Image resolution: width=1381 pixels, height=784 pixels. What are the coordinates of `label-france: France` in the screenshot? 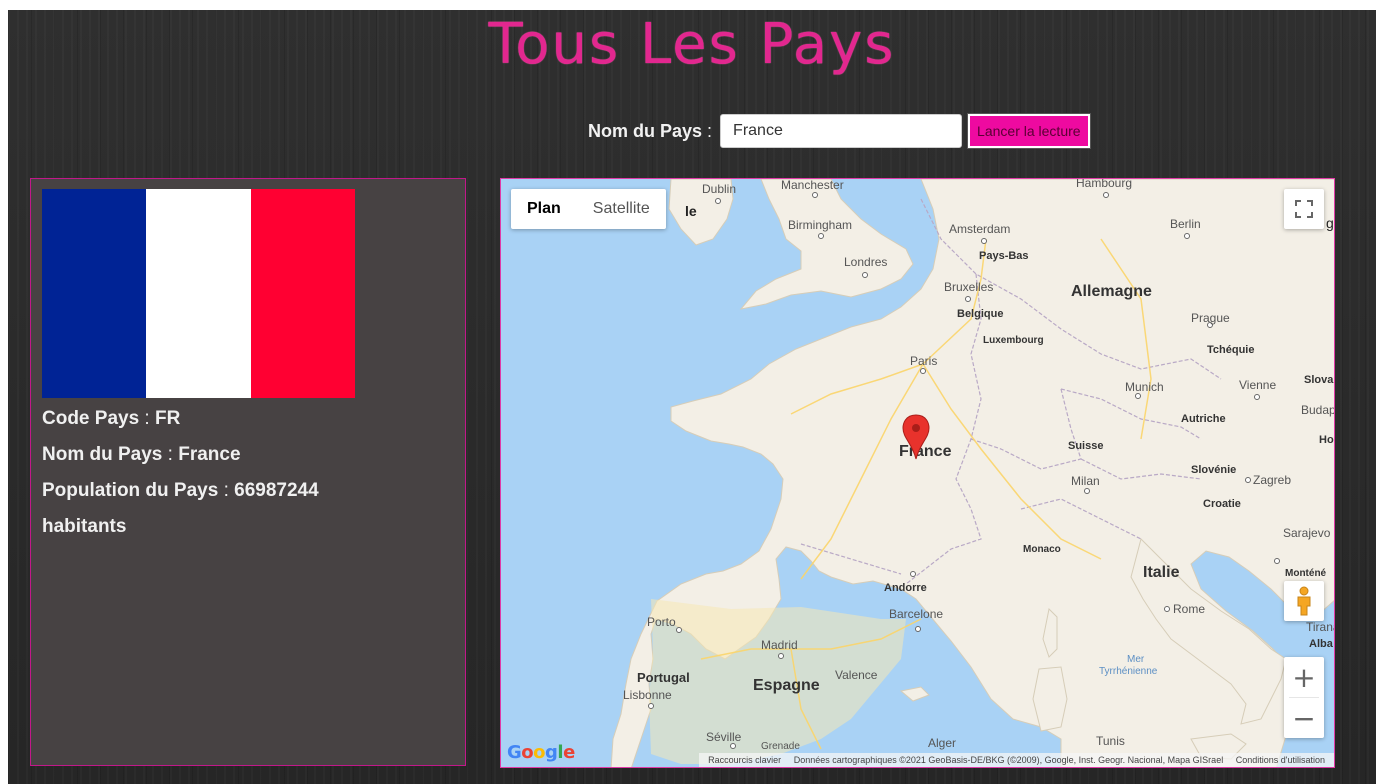 It's located at (925, 451).